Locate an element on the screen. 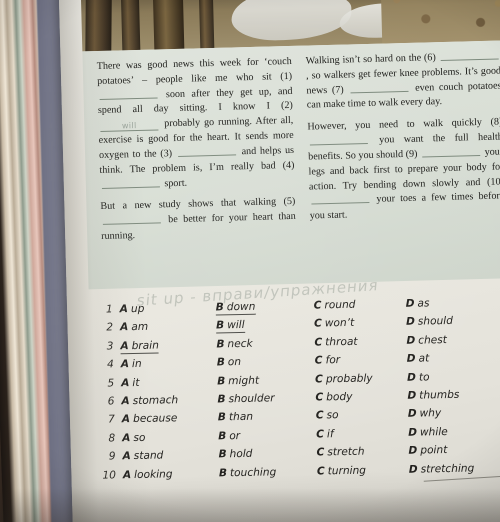 This screenshot has height=522, width=500. filled-blank: will is located at coordinates (129, 127).